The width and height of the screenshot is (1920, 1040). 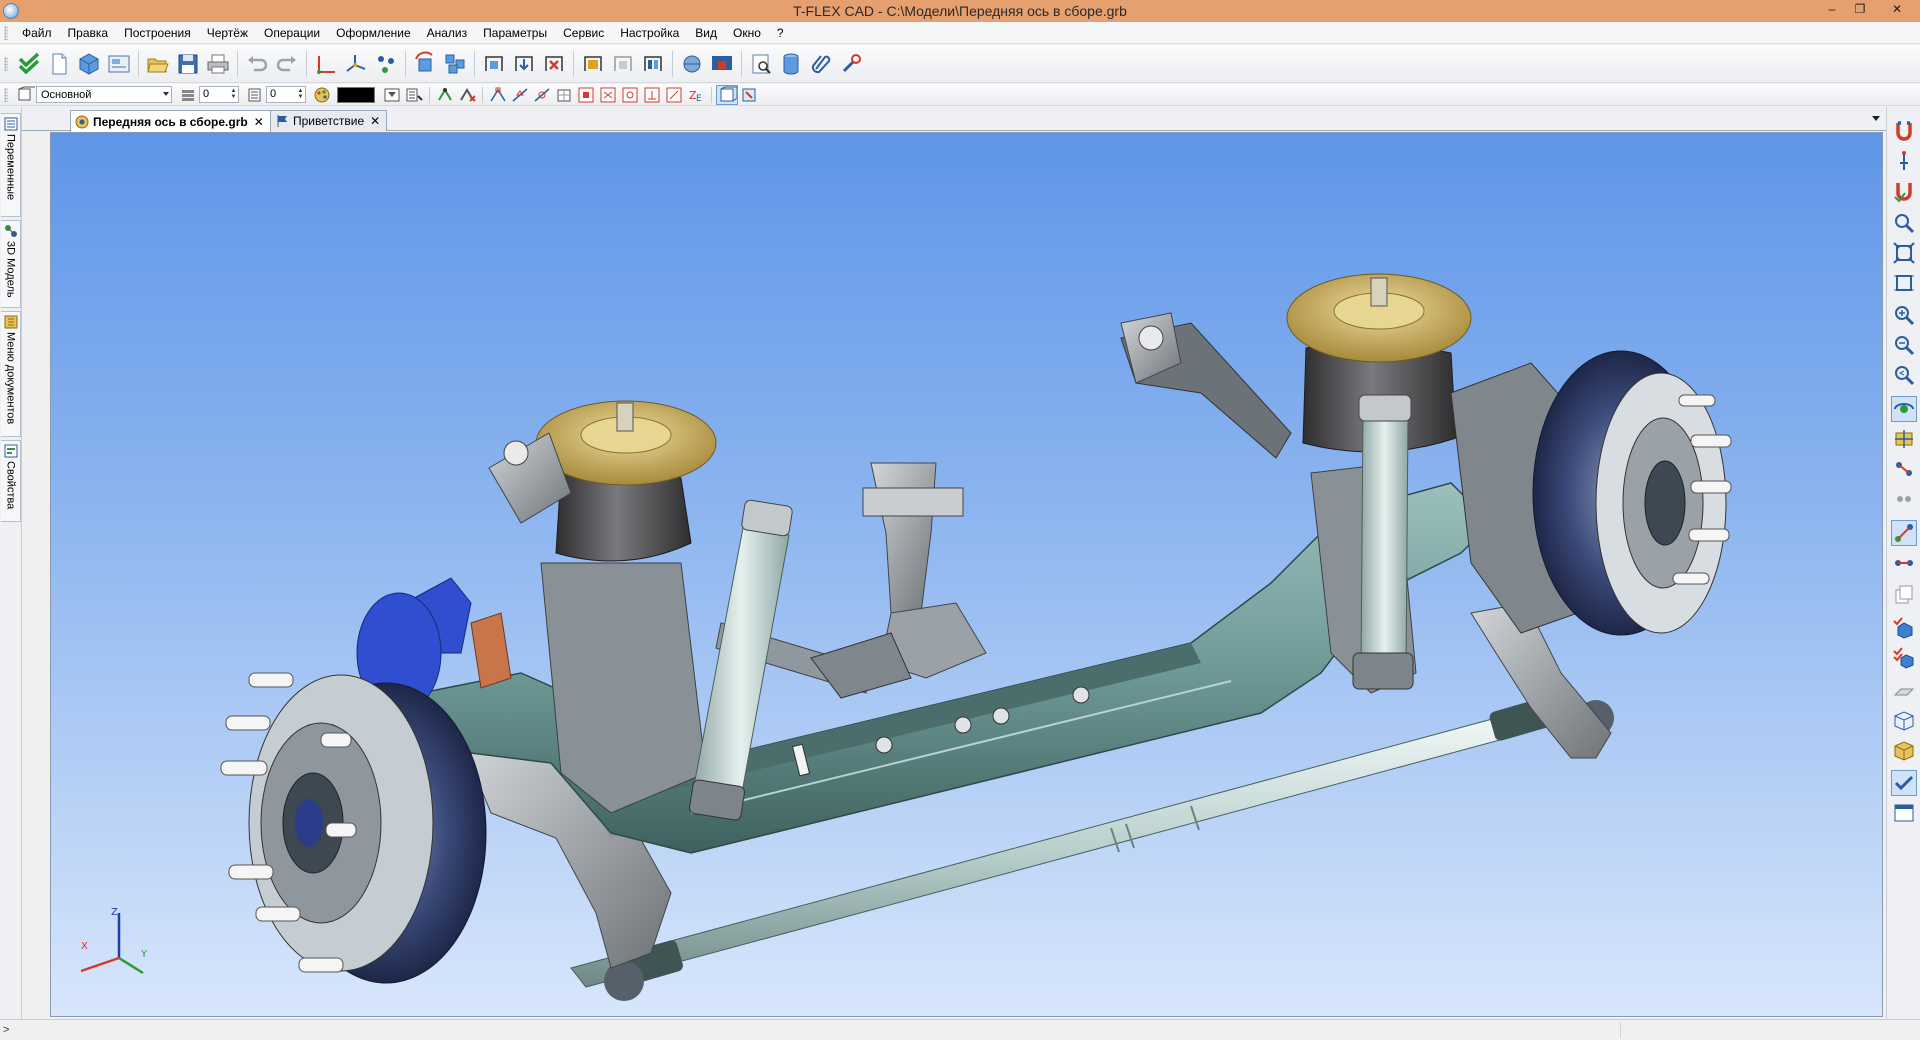 I want to click on menu-file: Файл, so click(x=37, y=33).